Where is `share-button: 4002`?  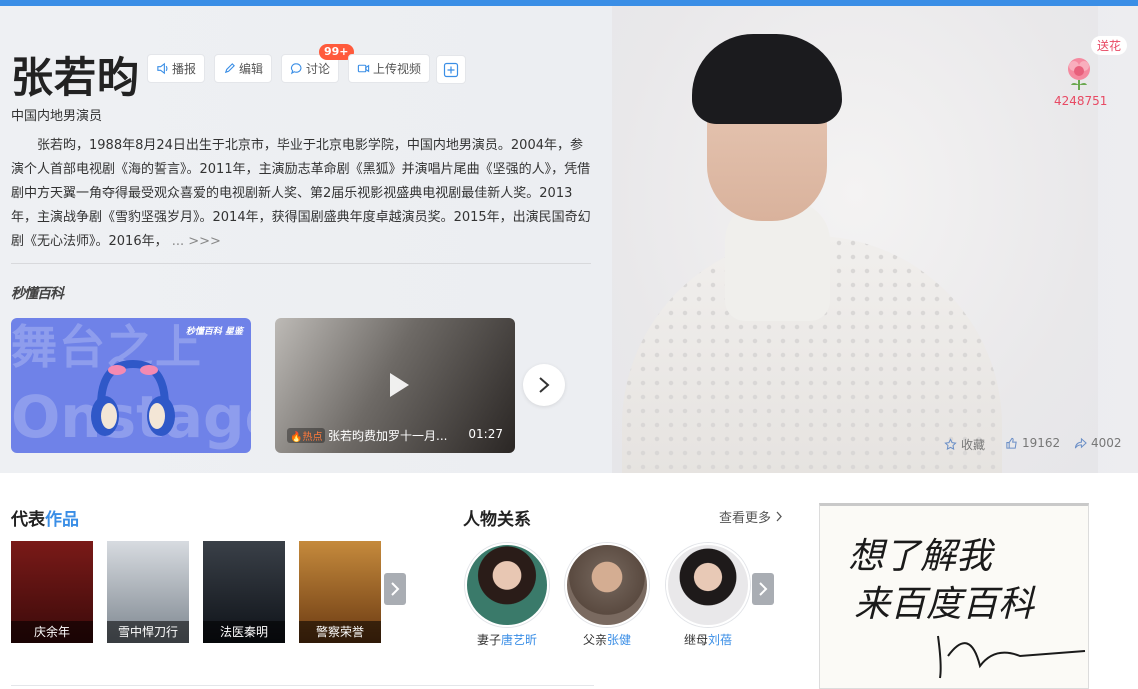 share-button: 4002 is located at coordinates (1098, 443).